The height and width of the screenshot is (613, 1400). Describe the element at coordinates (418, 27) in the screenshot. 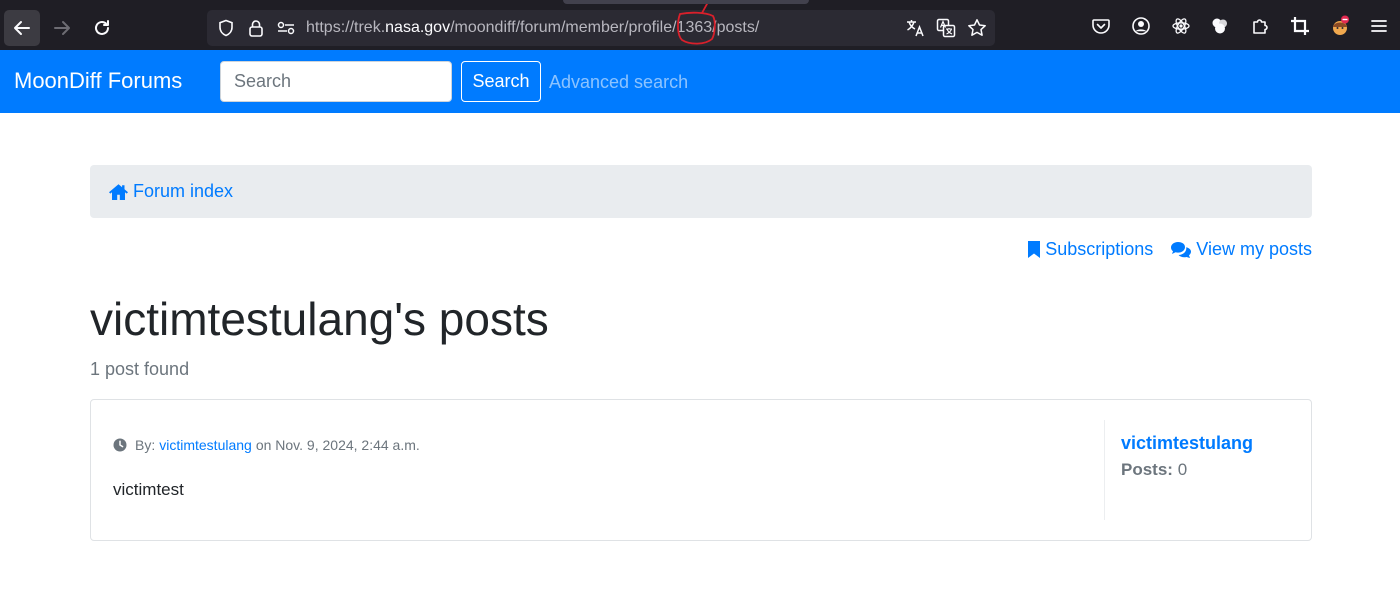

I see `url-host: nasa.gov` at that location.